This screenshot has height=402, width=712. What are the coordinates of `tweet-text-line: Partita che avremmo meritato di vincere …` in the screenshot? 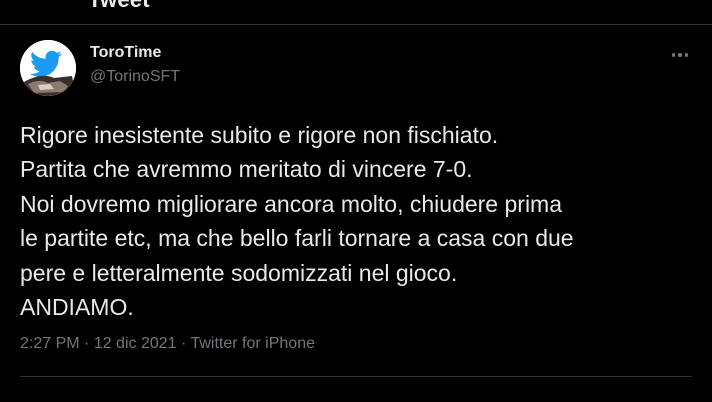 It's located at (246, 169).